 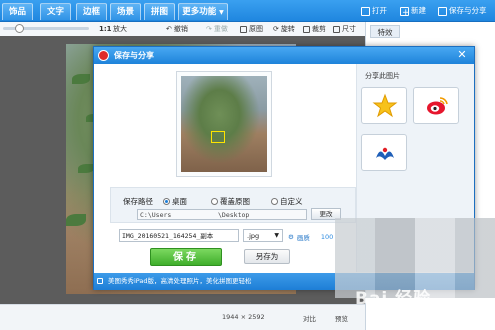 I want to click on redo-icon: ↷, so click(x=209, y=29).